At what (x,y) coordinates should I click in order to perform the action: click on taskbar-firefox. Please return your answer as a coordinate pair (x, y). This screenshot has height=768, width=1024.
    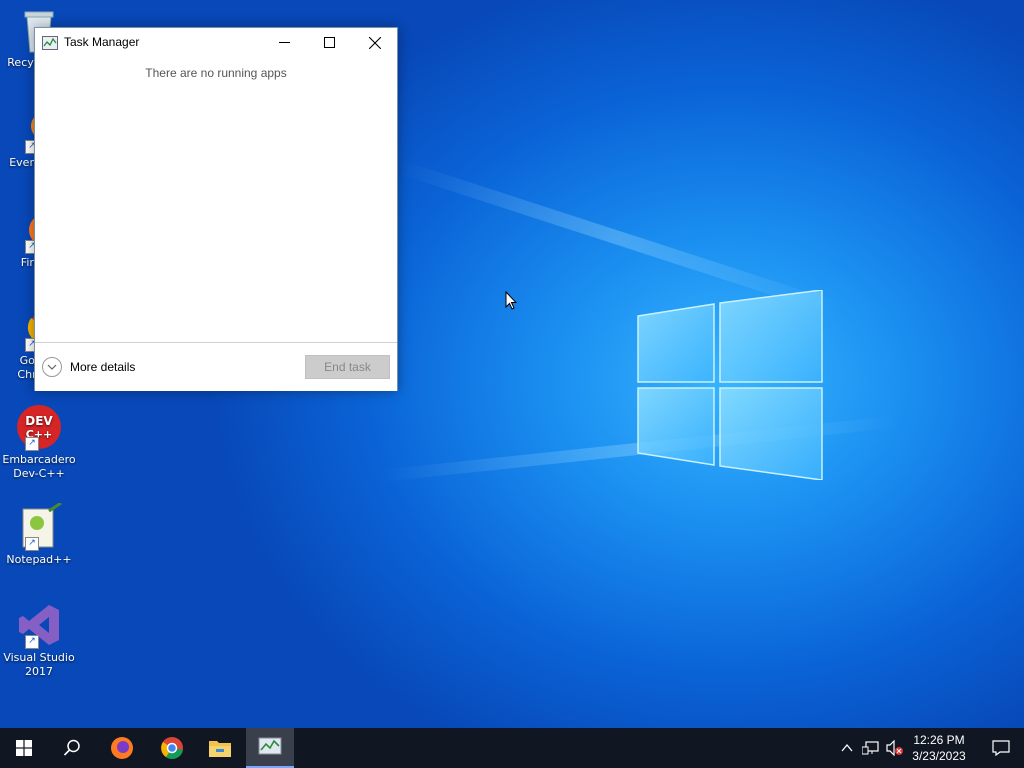
    Looking at the image, I should click on (122, 748).